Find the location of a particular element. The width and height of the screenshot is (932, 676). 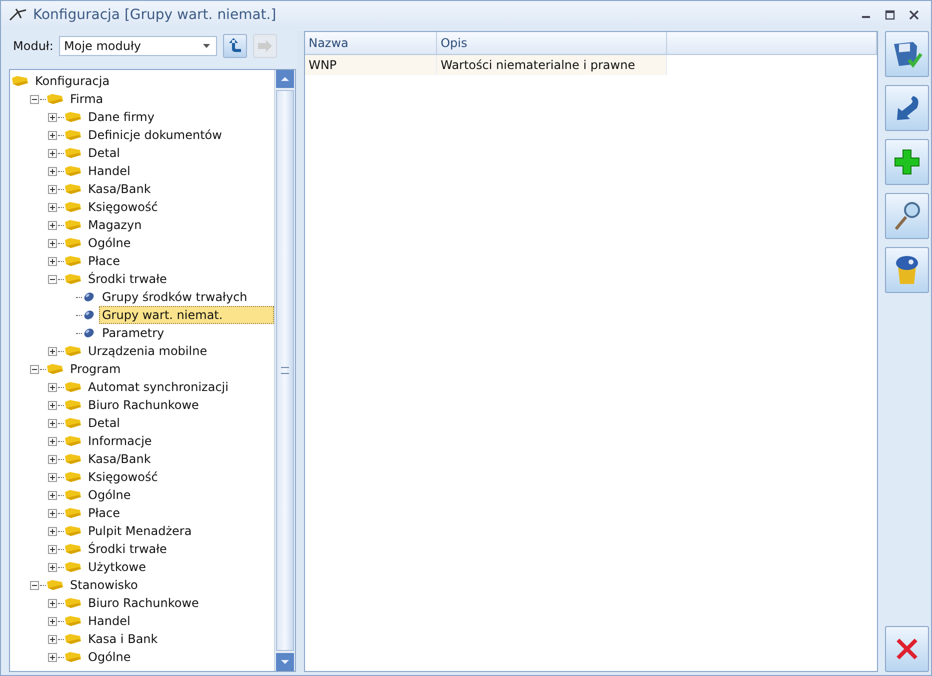

tree-item: Konfiguracja is located at coordinates (72, 81).